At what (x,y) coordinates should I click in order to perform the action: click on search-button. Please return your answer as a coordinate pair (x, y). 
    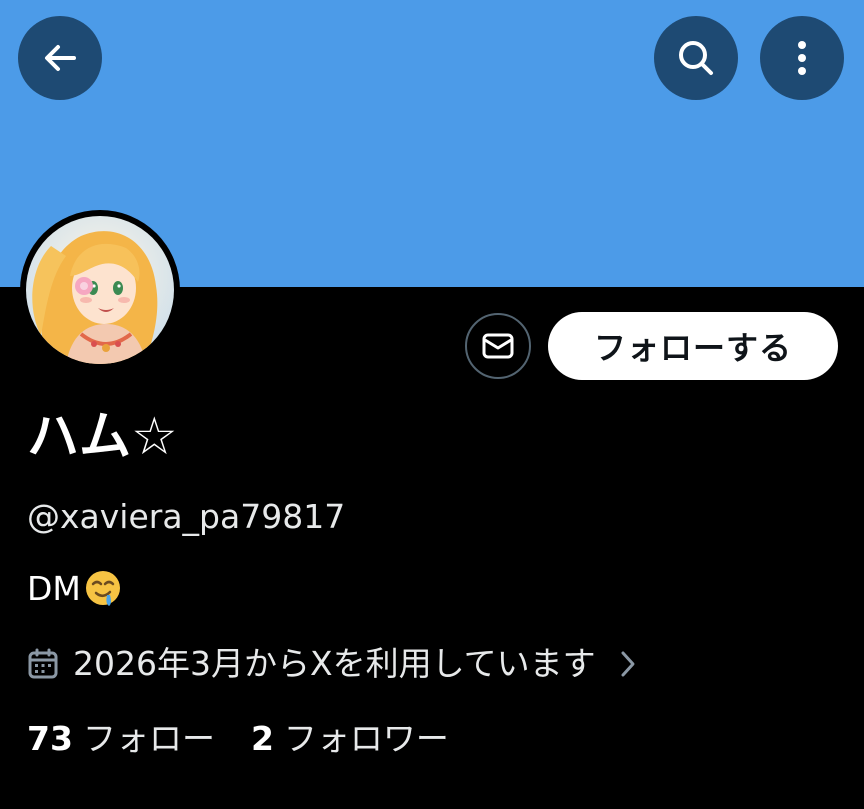
    Looking at the image, I should click on (696, 58).